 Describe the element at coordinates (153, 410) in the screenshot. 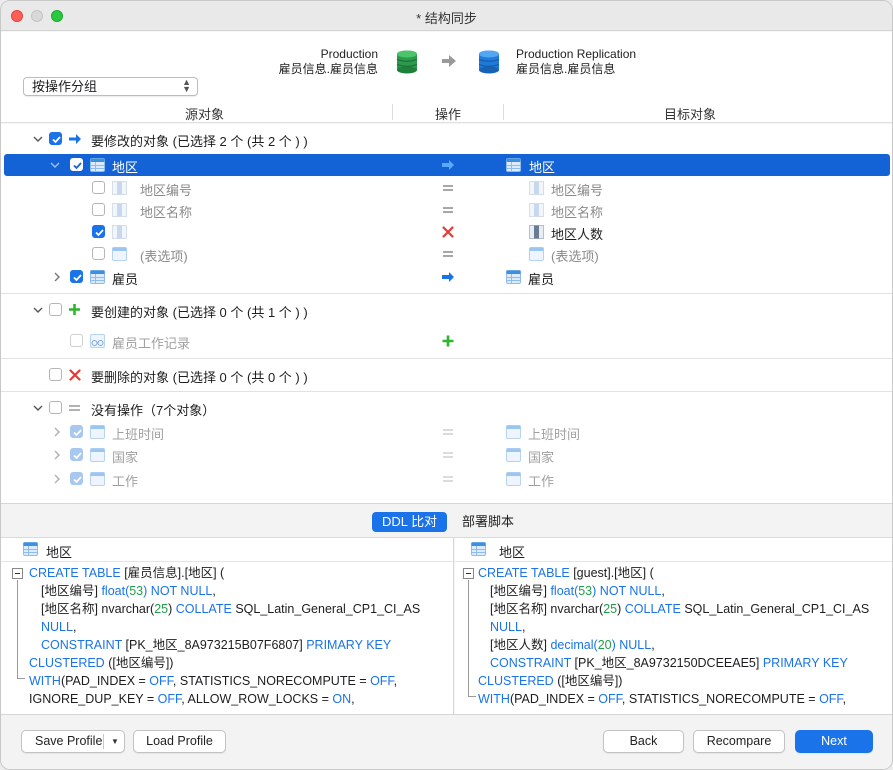

I see `noop-group-label: 没有操作（7个对象）` at that location.